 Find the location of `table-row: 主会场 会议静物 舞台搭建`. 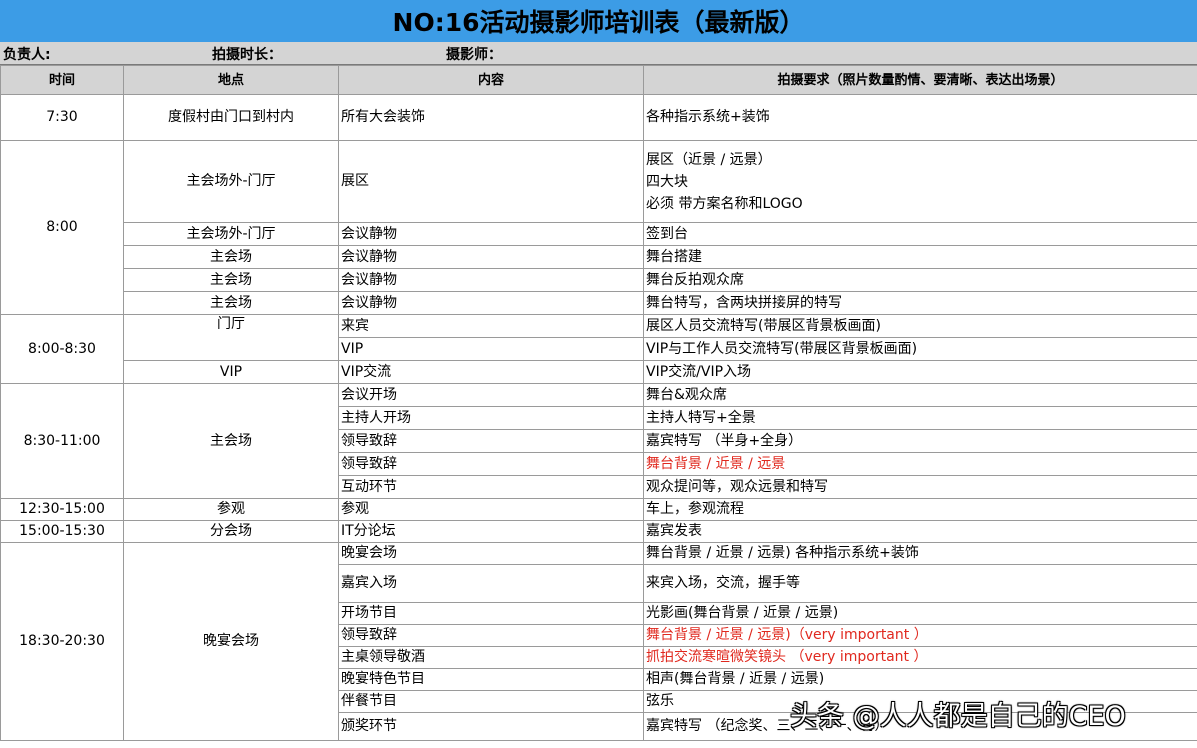

table-row: 主会场 会议静物 舞台搭建 is located at coordinates (599, 257).